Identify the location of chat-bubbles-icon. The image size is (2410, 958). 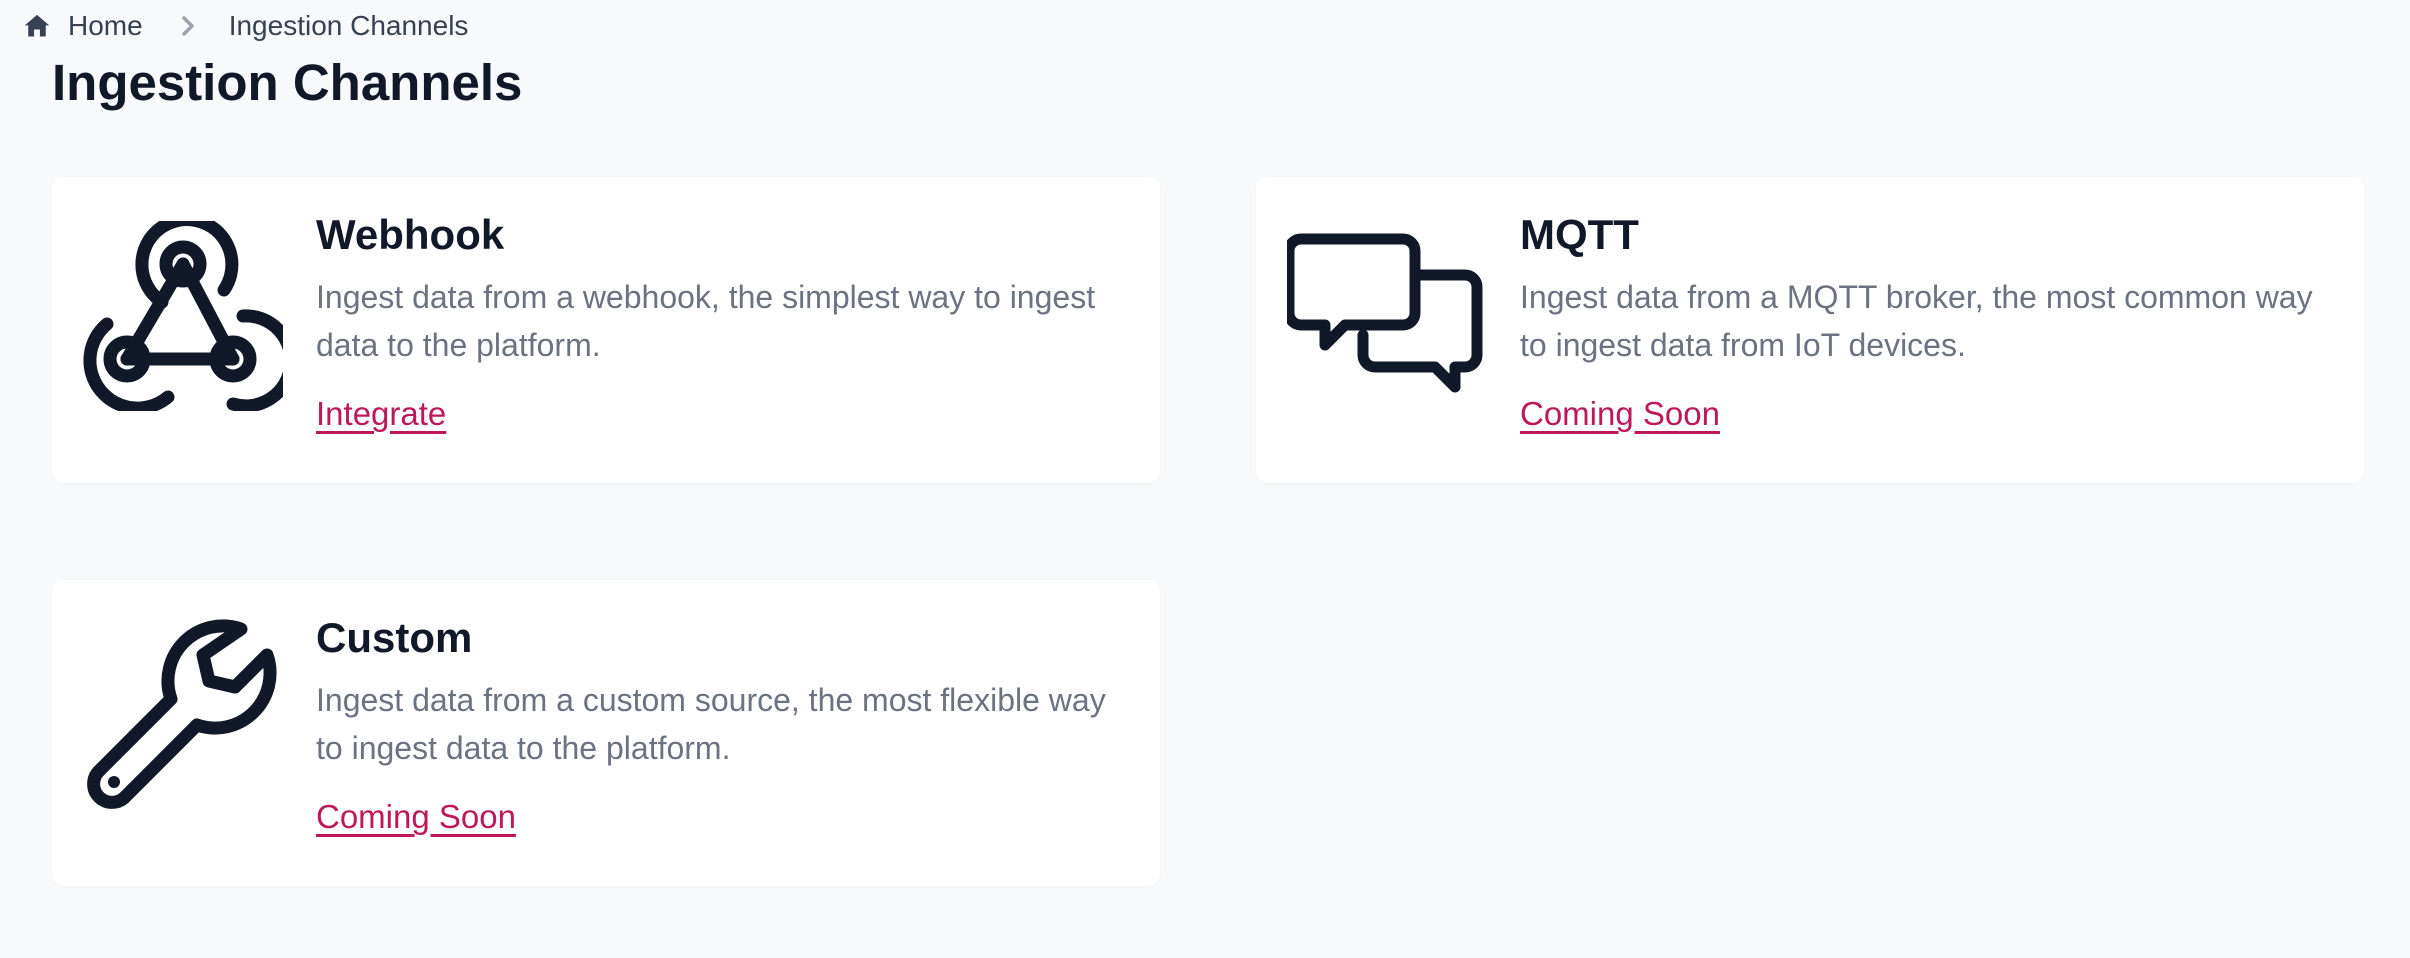
(1387, 316).